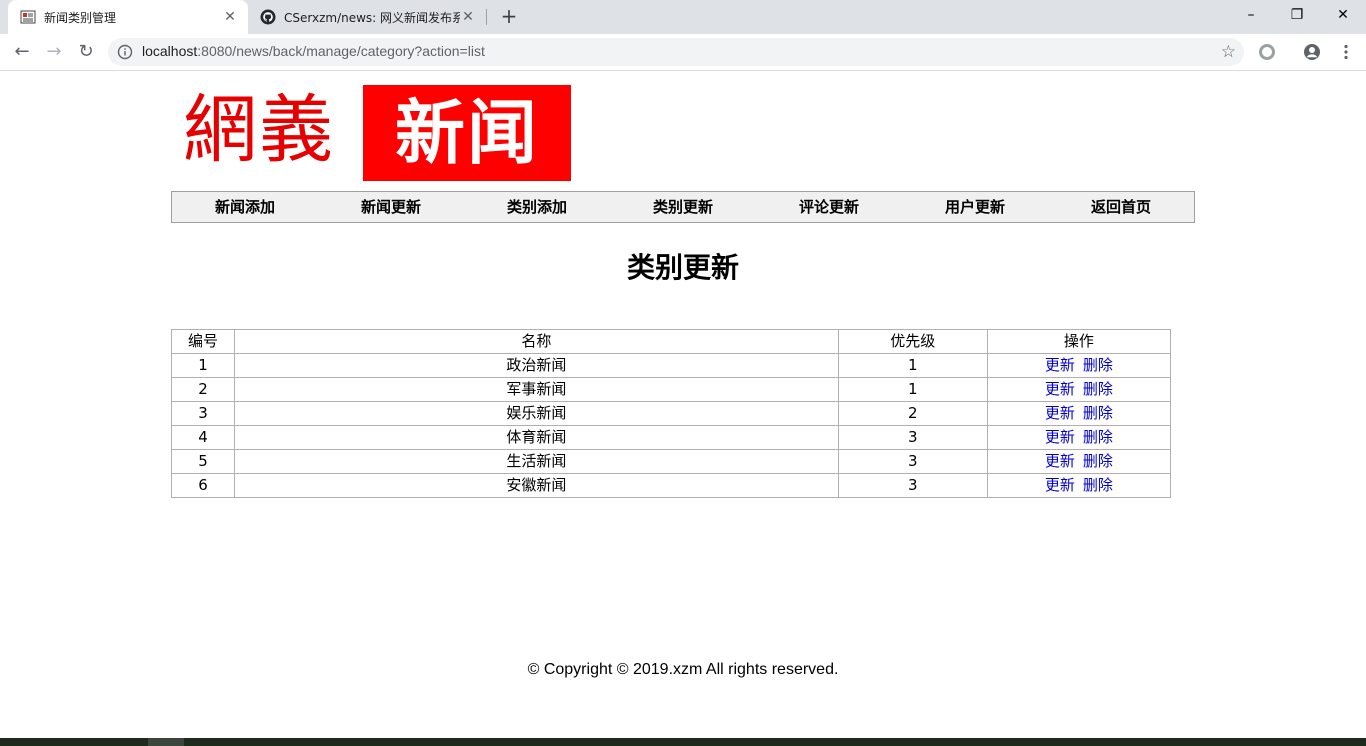 Image resolution: width=1366 pixels, height=746 pixels. Describe the element at coordinates (28, 17) in the screenshot. I see `news-favicon-icon` at that location.